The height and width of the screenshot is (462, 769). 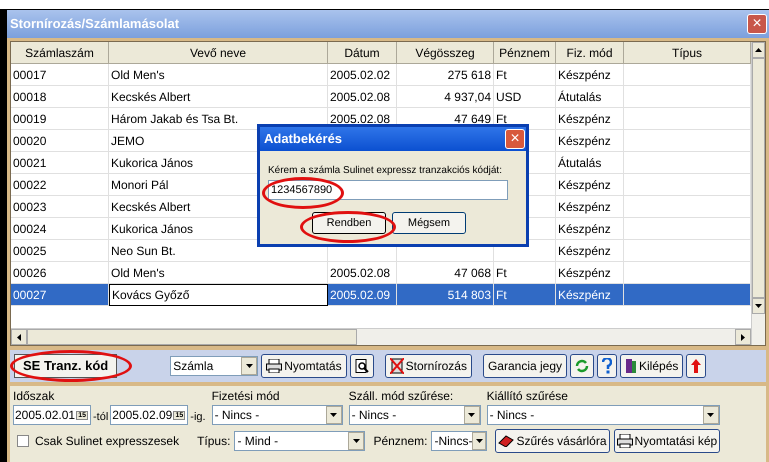 What do you see at coordinates (414, 415) in the screenshot?
I see `shipping-select: - Nincs -` at bounding box center [414, 415].